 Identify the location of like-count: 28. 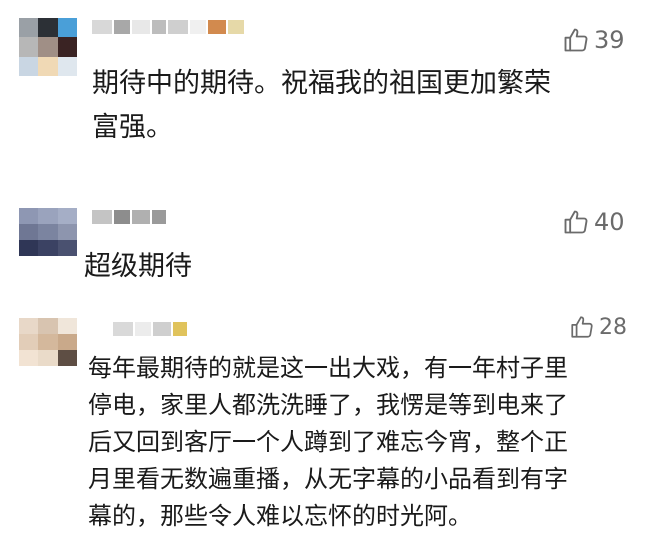
(613, 327).